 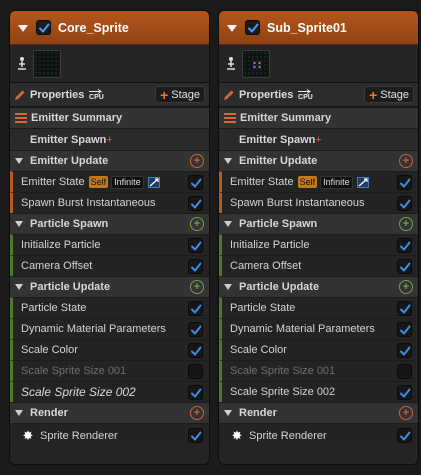 What do you see at coordinates (20, 95) in the screenshot?
I see `pencil-icon` at bounding box center [20, 95].